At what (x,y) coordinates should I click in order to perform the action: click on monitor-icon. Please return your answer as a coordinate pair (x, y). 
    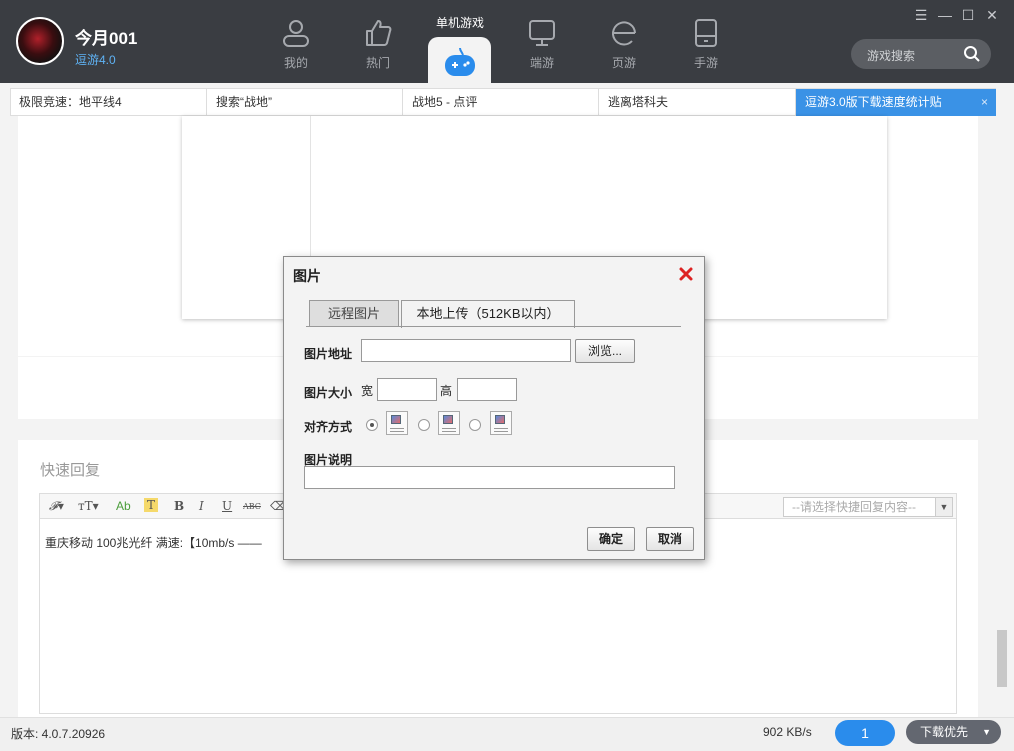
    Looking at the image, I should click on (542, 33).